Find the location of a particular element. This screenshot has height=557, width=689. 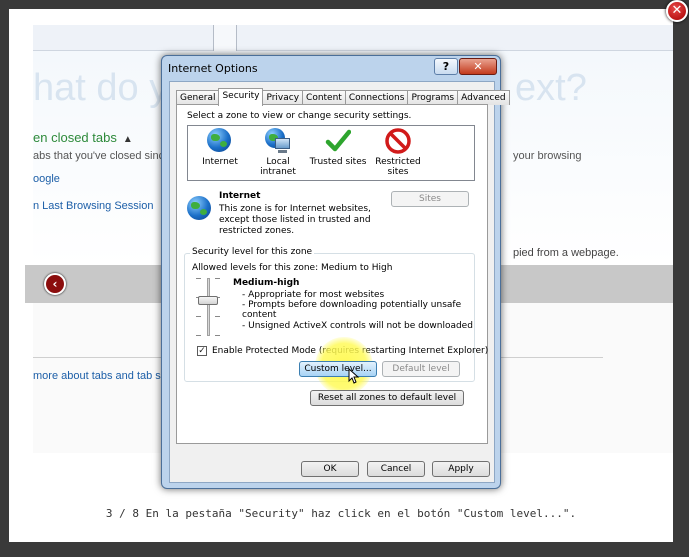

zone-trusted-sites: Trusted sites is located at coordinates (338, 147).